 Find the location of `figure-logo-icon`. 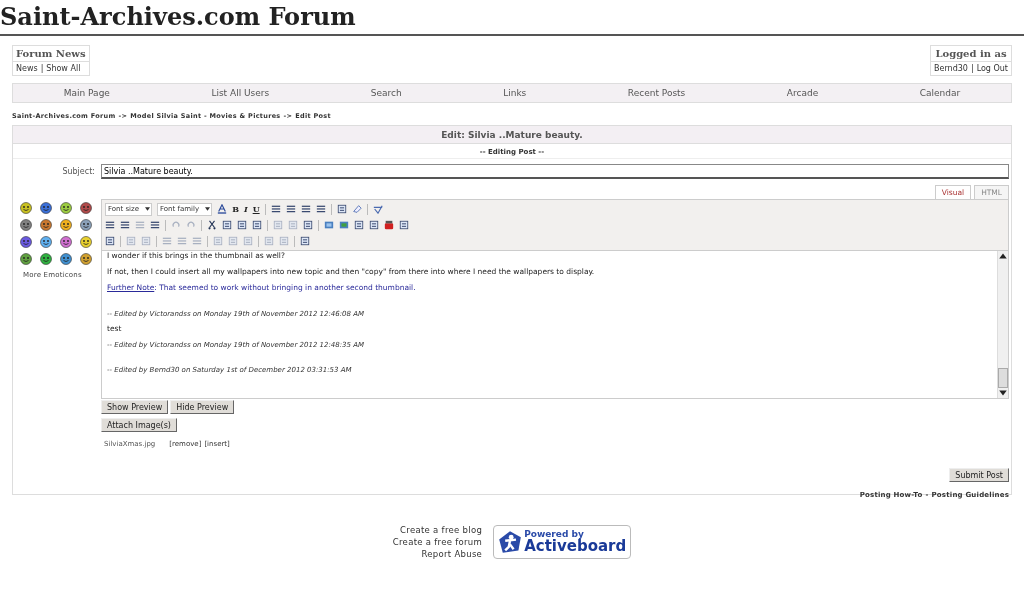

figure-logo-icon is located at coordinates (510, 542).